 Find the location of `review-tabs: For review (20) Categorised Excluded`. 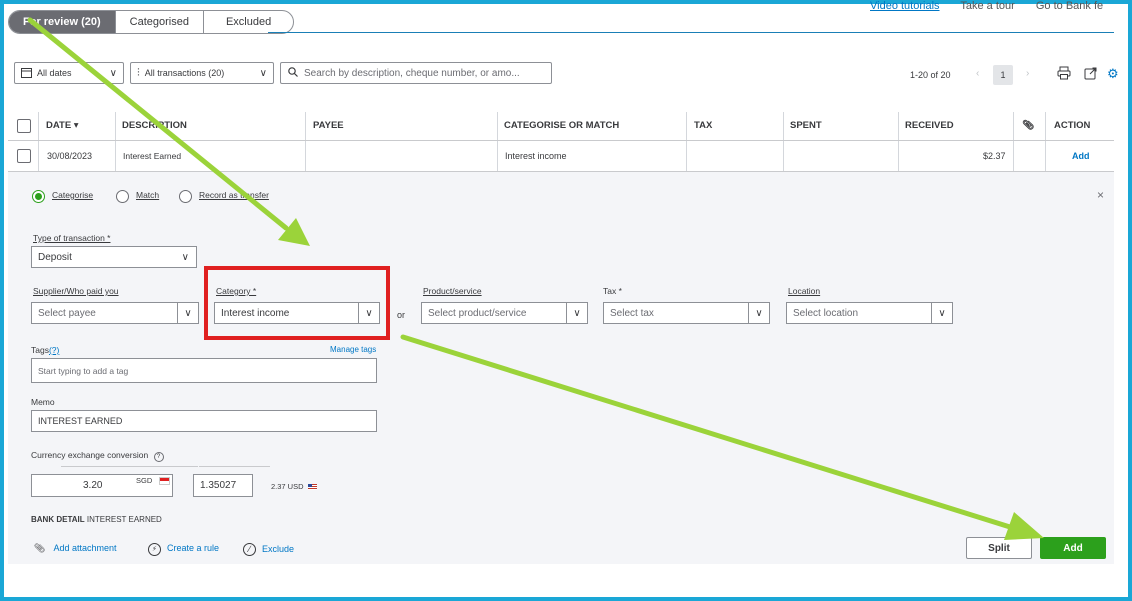

review-tabs: For review (20) Categorised Excluded is located at coordinates (151, 22).